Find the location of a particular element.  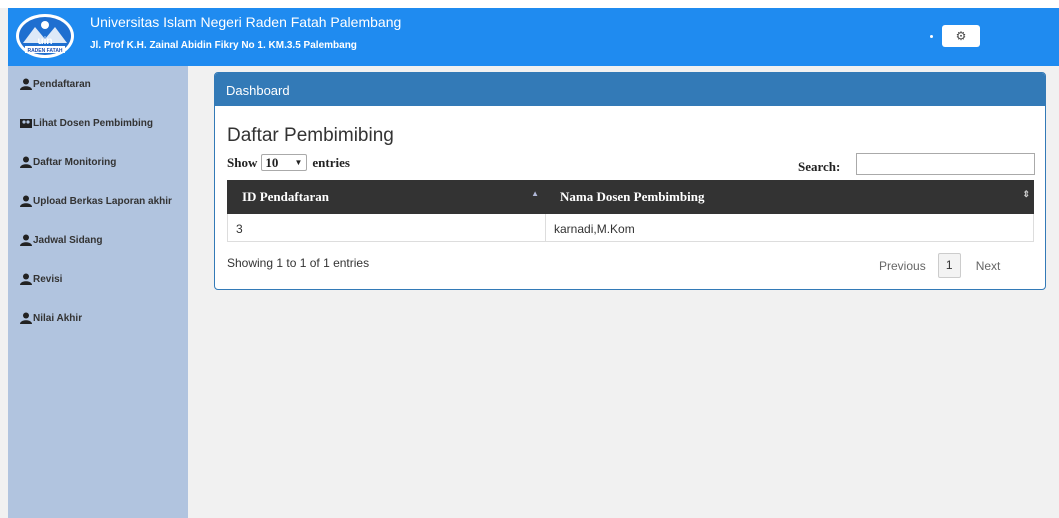

sidebar-item-revisi: Revisi is located at coordinates (41, 279).